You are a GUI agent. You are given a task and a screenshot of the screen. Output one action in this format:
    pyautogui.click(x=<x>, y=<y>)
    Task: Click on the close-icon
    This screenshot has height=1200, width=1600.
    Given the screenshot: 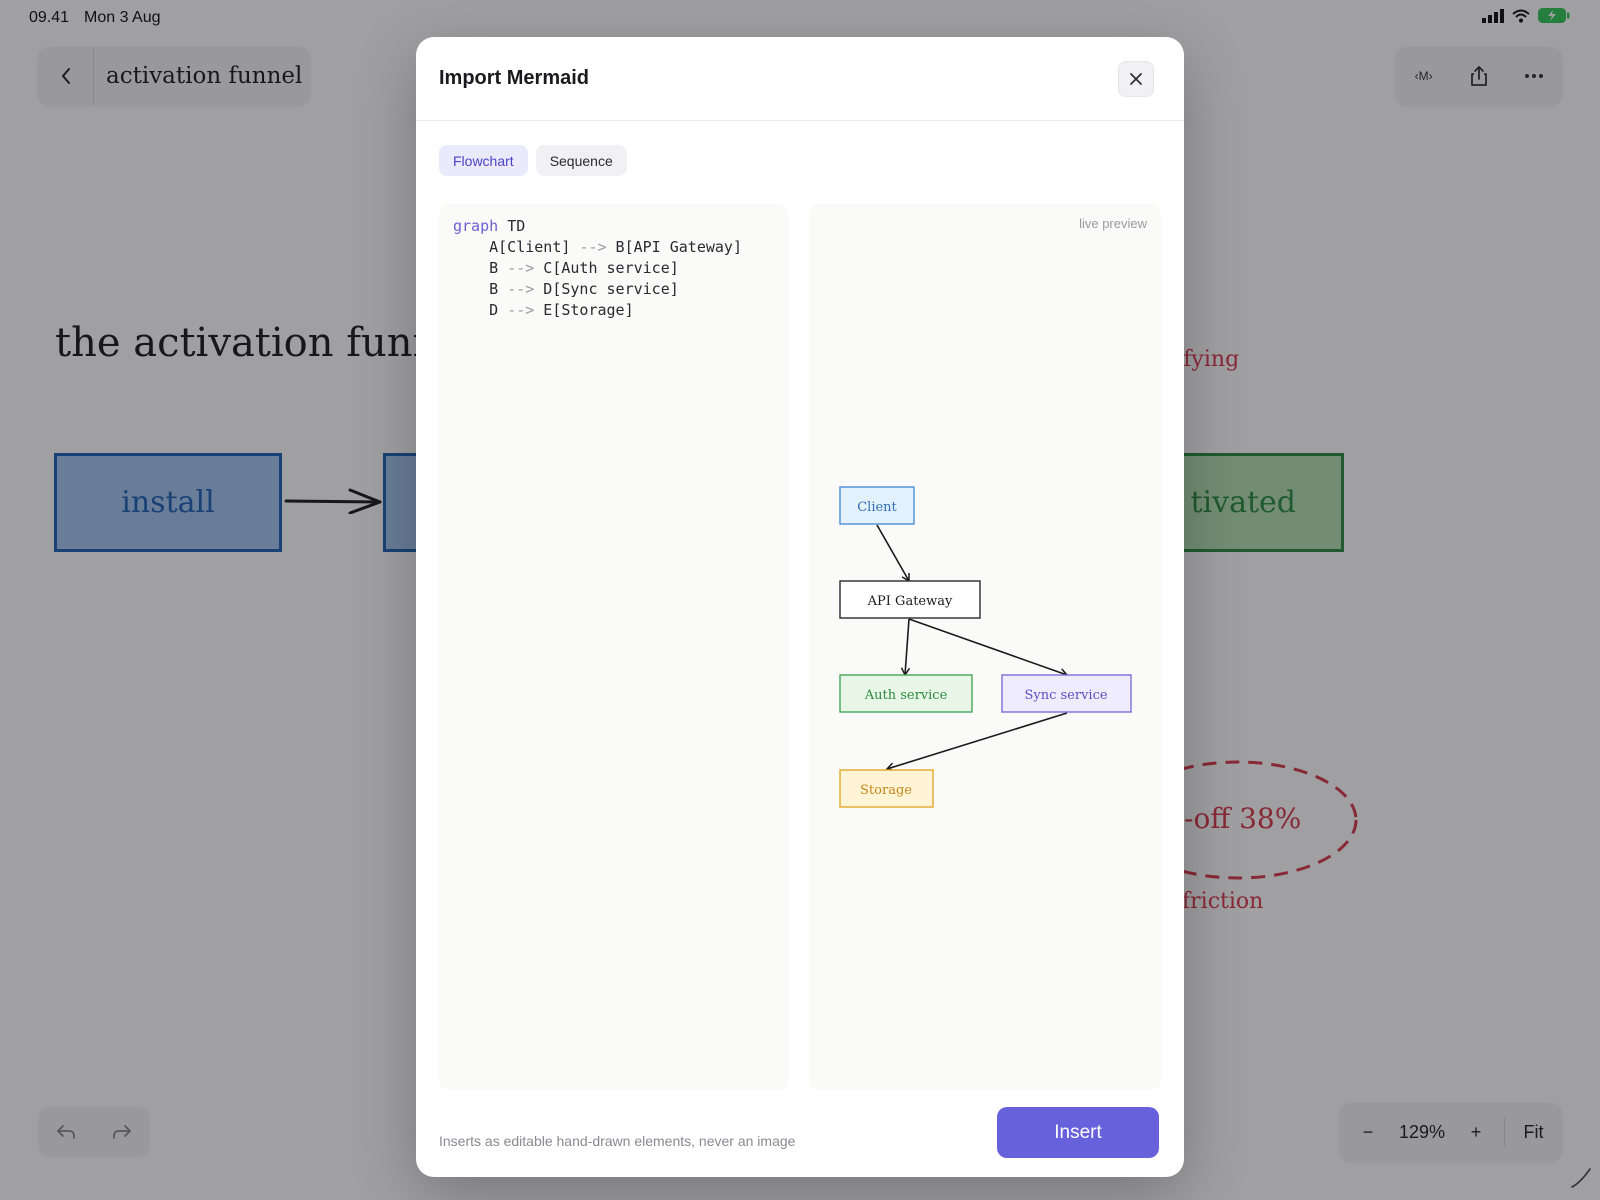 What is the action you would take?
    pyautogui.click(x=1136, y=79)
    